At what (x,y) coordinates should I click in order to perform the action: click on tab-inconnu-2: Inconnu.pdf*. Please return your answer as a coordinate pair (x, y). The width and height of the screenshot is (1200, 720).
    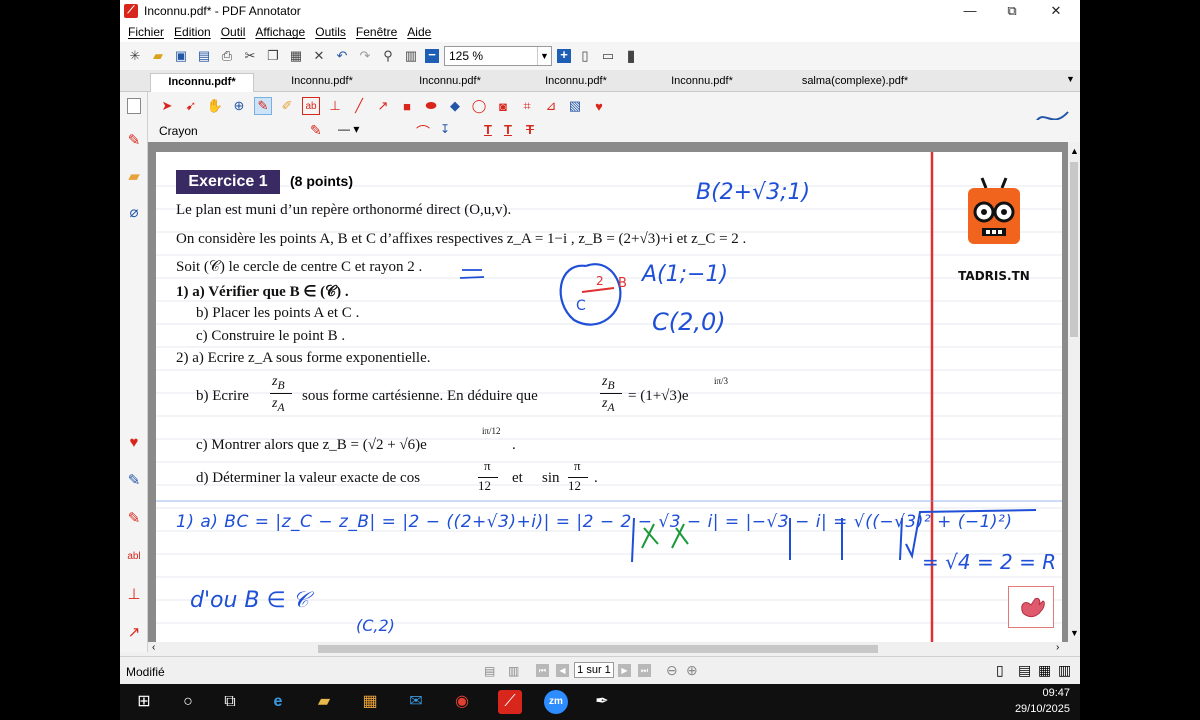
    Looking at the image, I should click on (322, 82).